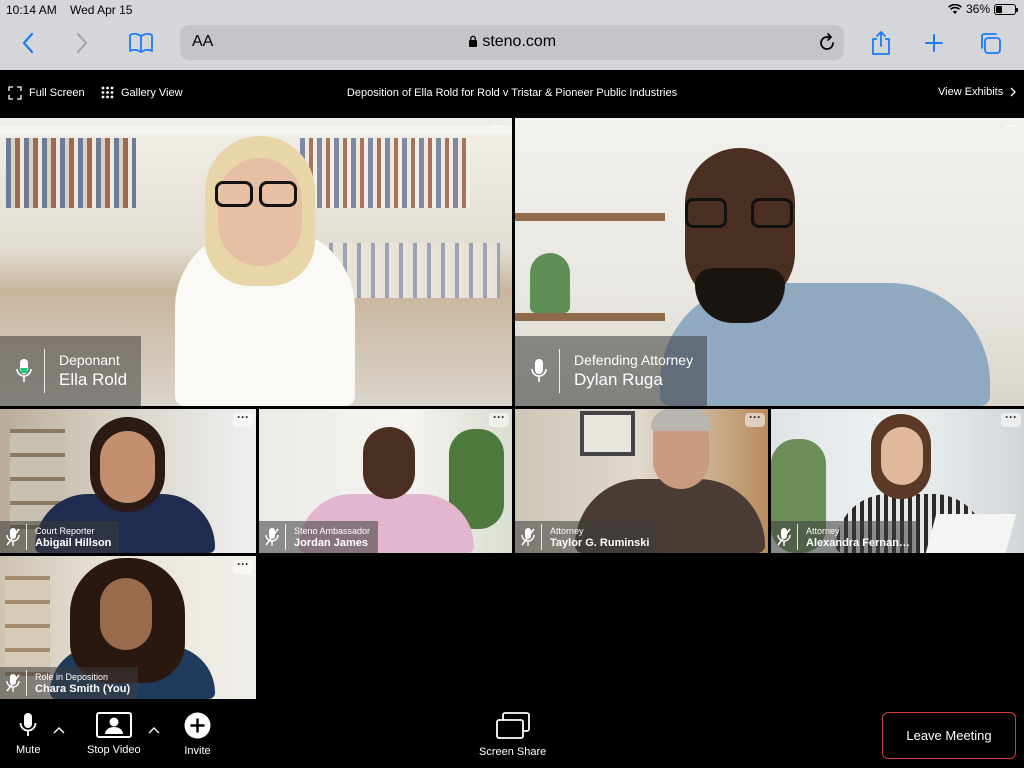 The width and height of the screenshot is (1024, 768). Describe the element at coordinates (89, 360) in the screenshot. I see `participant-role: Deponant` at that location.